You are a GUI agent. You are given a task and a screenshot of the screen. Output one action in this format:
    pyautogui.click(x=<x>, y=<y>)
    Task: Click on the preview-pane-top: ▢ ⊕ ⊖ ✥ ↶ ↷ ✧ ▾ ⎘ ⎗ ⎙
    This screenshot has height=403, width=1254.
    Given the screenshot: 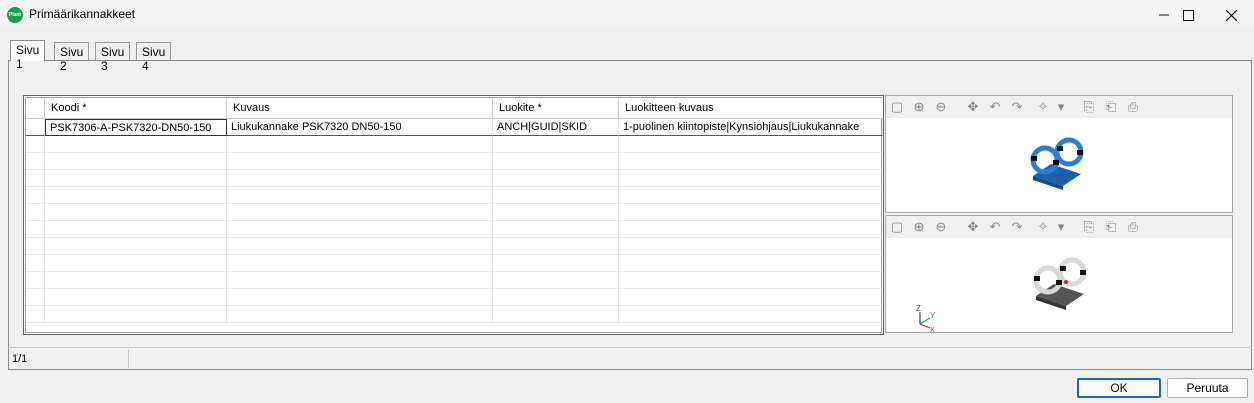 What is the action you would take?
    pyautogui.click(x=1059, y=154)
    